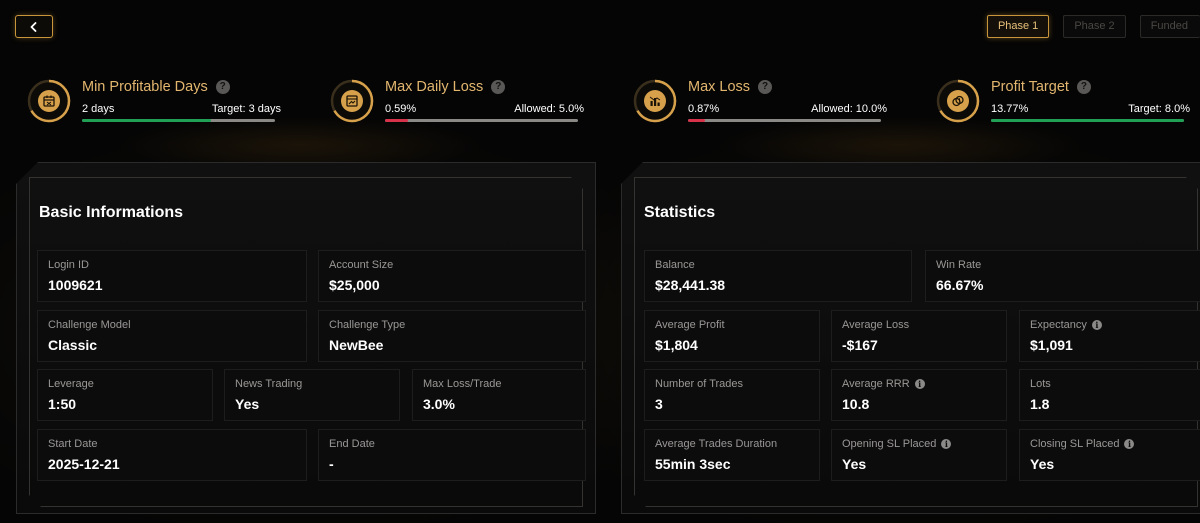 The width and height of the screenshot is (1200, 523). I want to click on chevron-left-icon, so click(33, 26).